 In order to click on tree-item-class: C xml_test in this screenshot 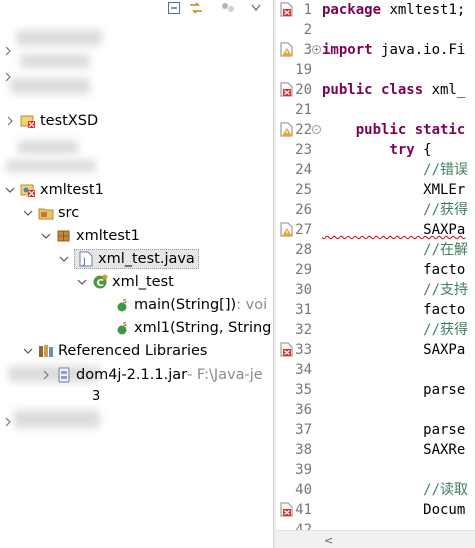, I will do `click(125, 282)`.